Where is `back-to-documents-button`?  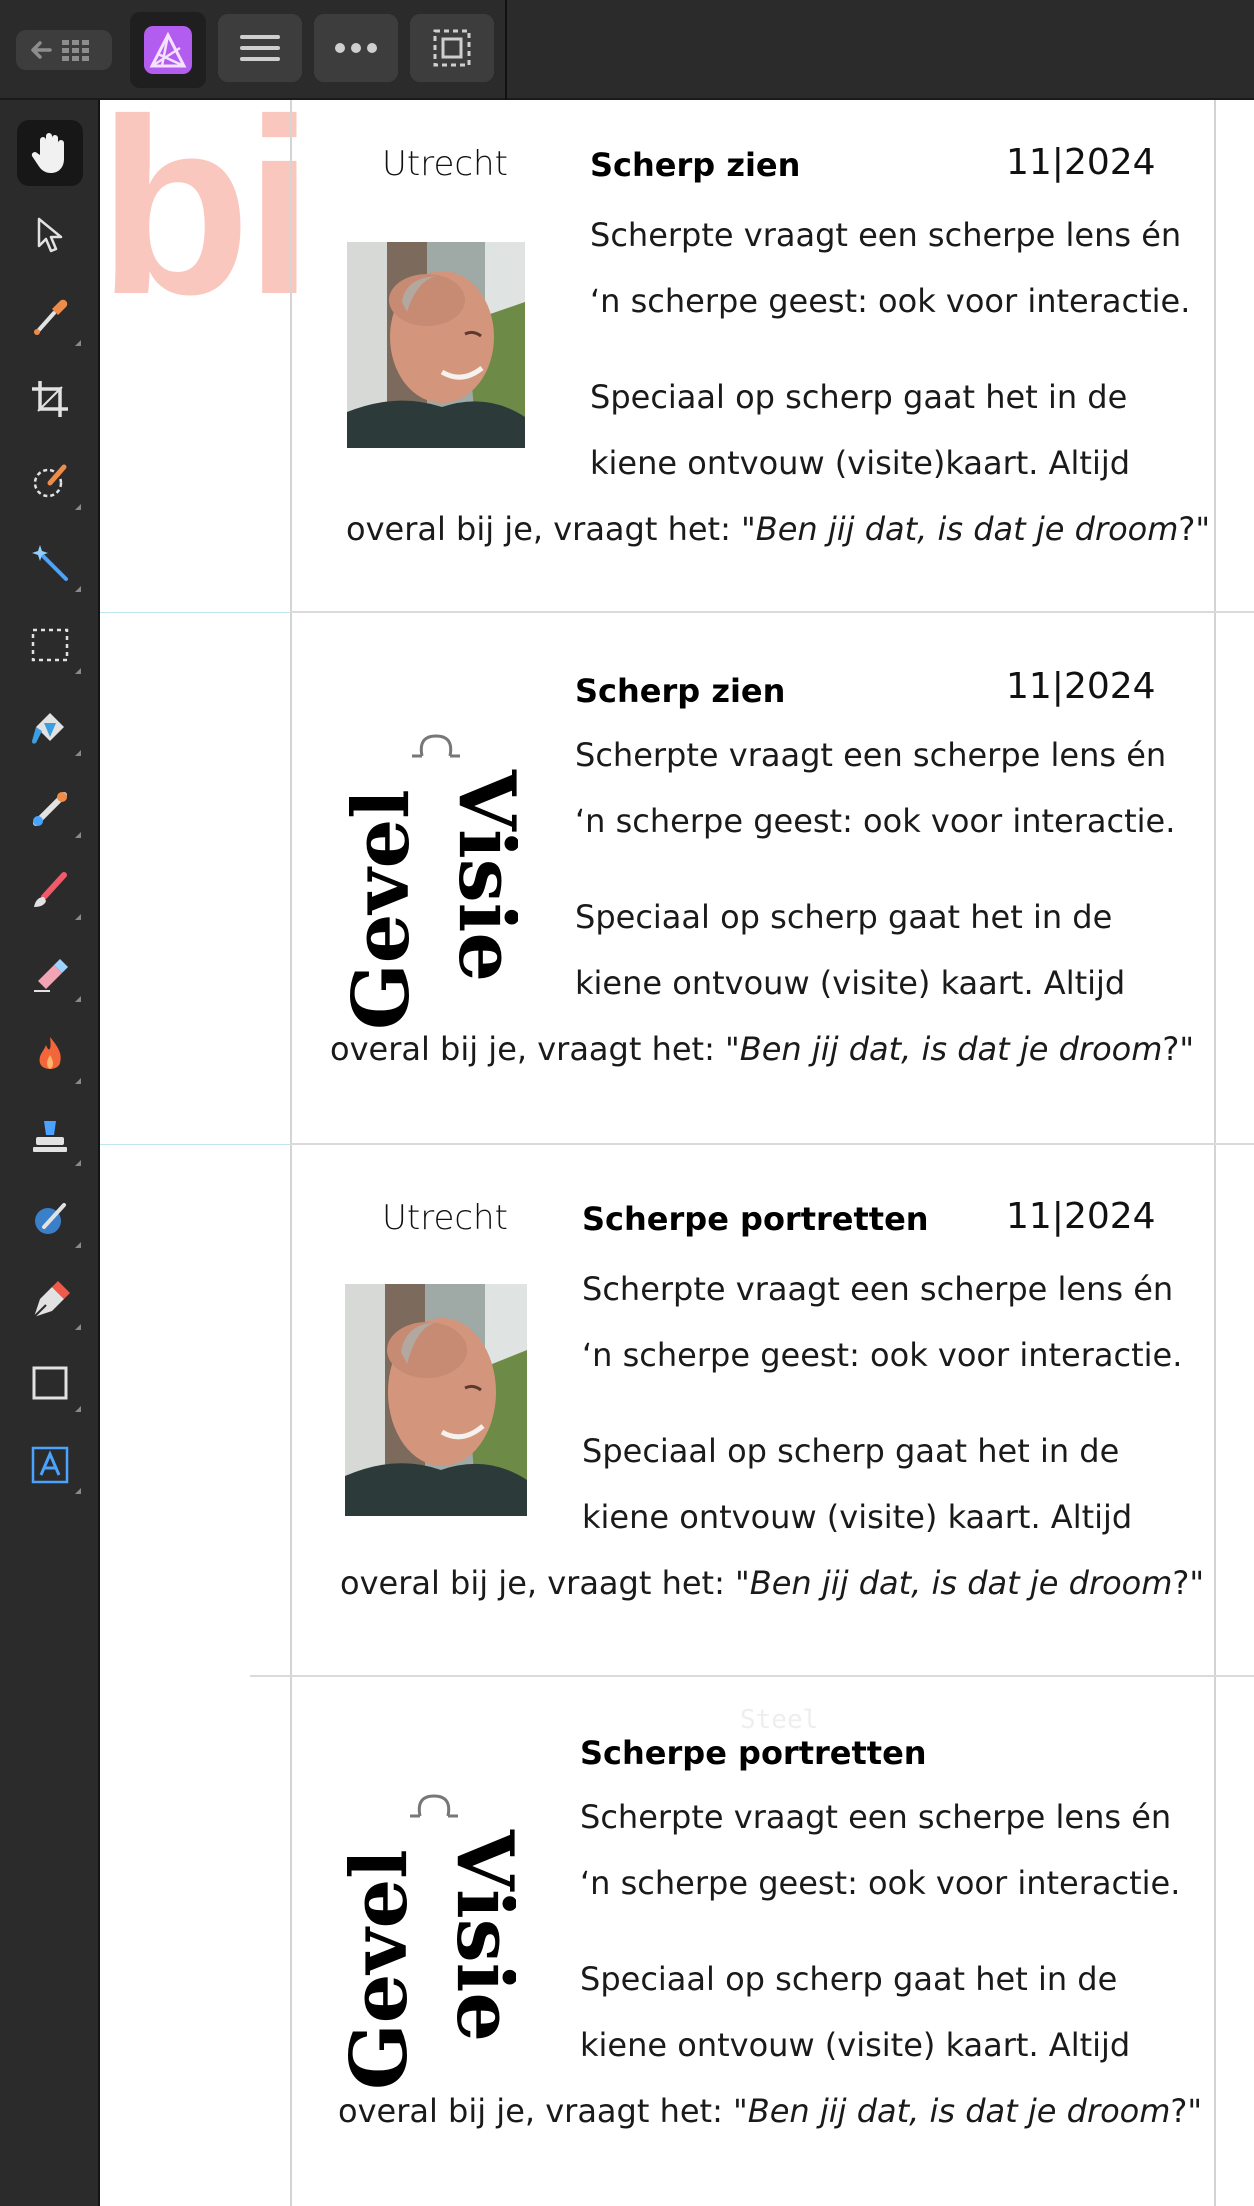 back-to-documents-button is located at coordinates (64, 50).